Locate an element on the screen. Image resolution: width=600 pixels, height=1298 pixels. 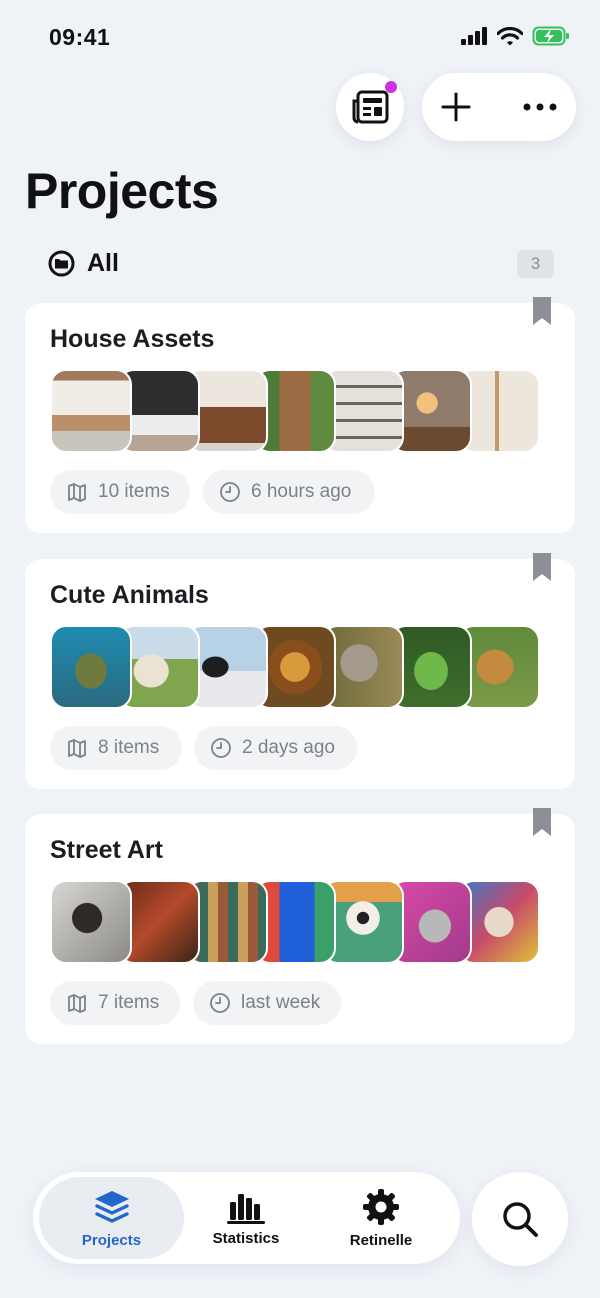
project-title: Cute Animals is located at coordinates (129, 595).